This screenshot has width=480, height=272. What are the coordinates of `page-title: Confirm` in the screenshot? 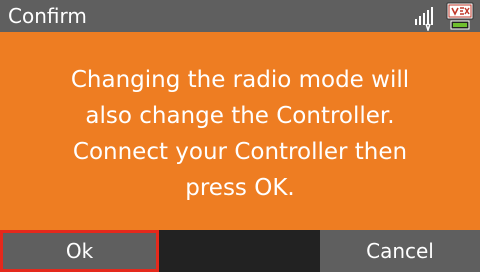 It's located at (47, 16).